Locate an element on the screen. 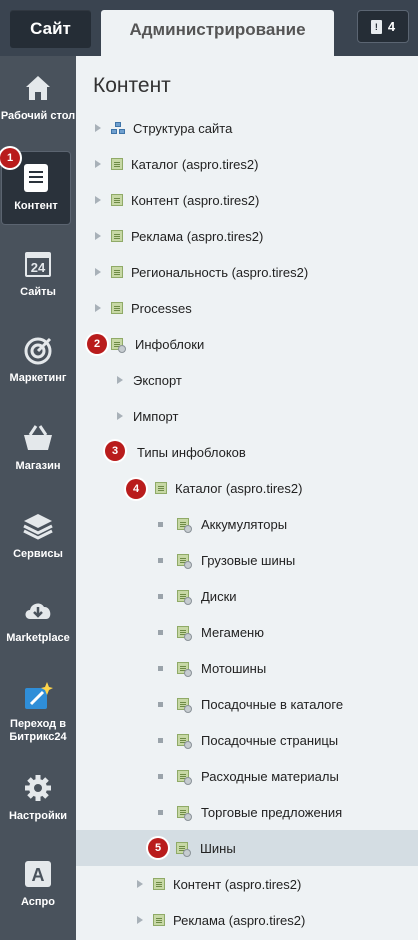  tree-item-label: Processes is located at coordinates (161, 308).